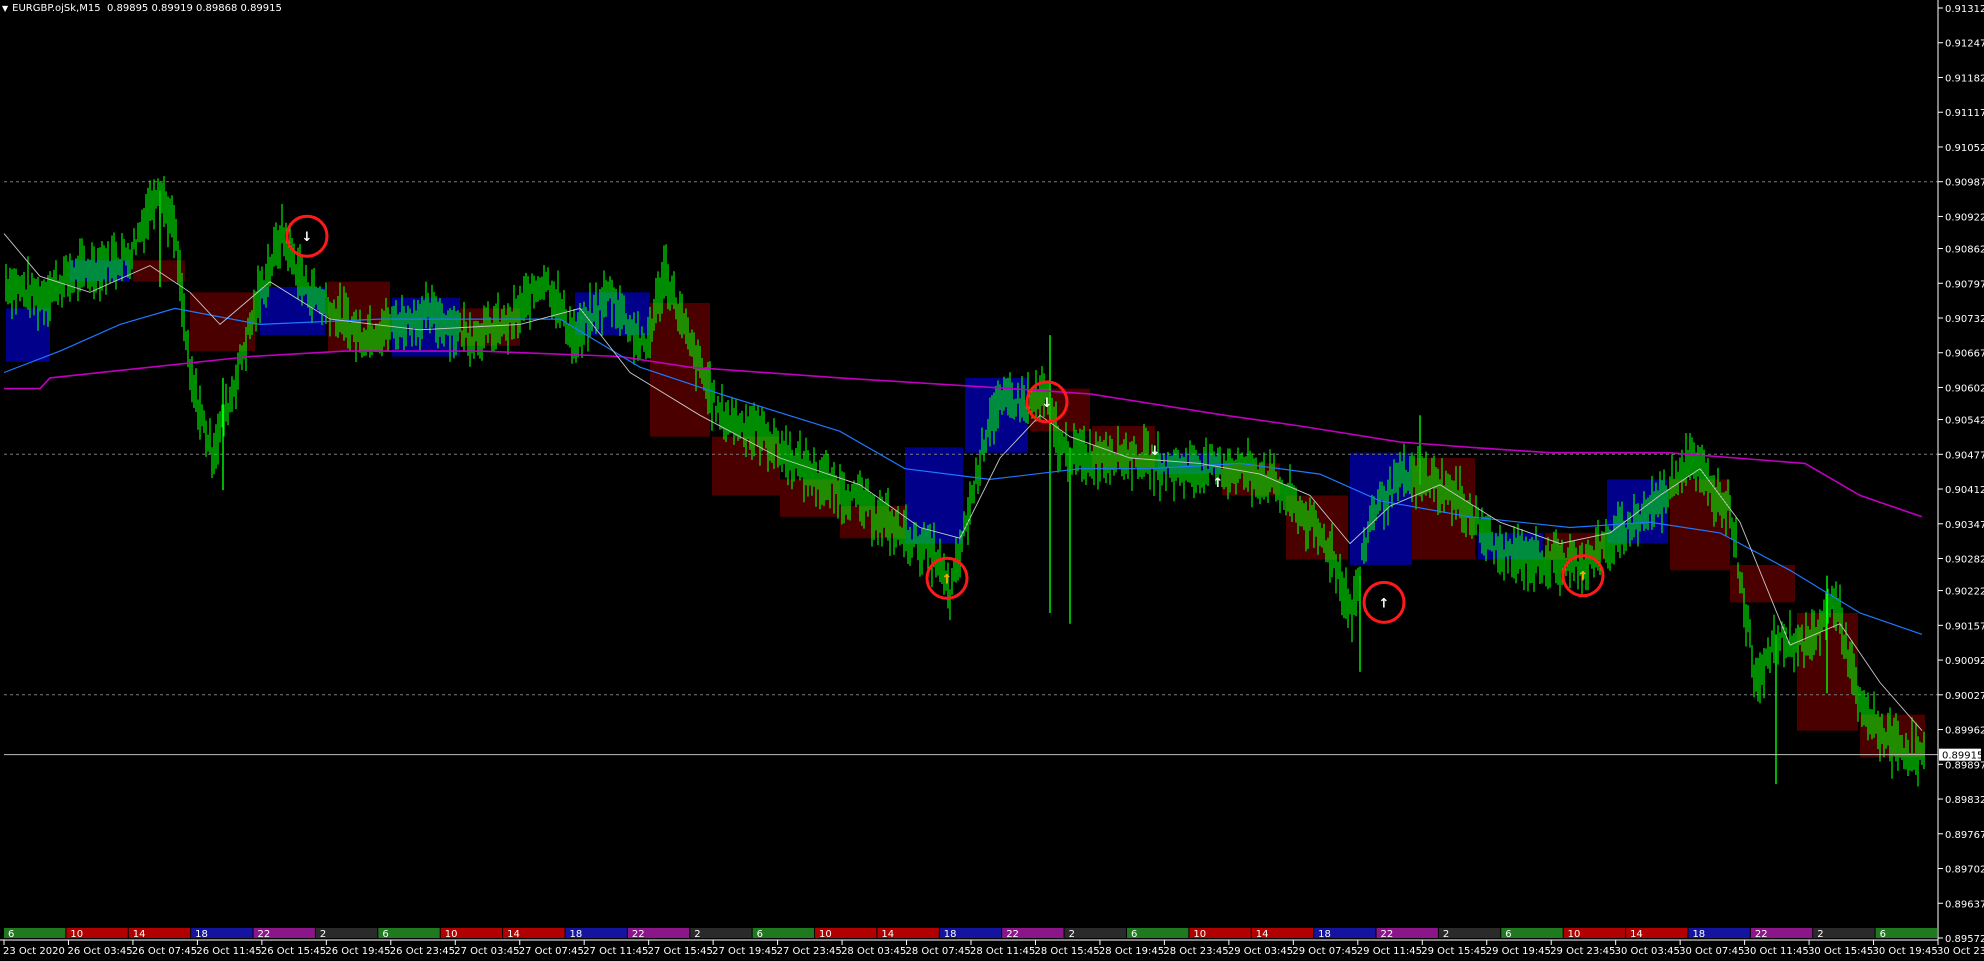 Image resolution: width=1984 pixels, height=961 pixels. What do you see at coordinates (1964, 696) in the screenshot?
I see `price-tick-label: 0.90027` at bounding box center [1964, 696].